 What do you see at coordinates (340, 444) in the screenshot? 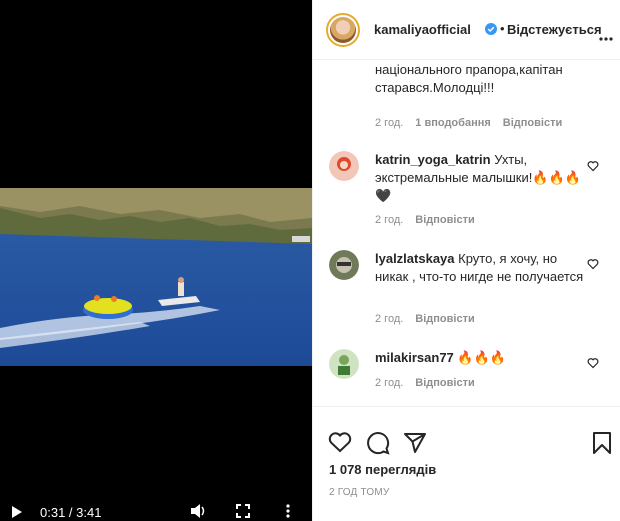
I see `like-icon` at bounding box center [340, 444].